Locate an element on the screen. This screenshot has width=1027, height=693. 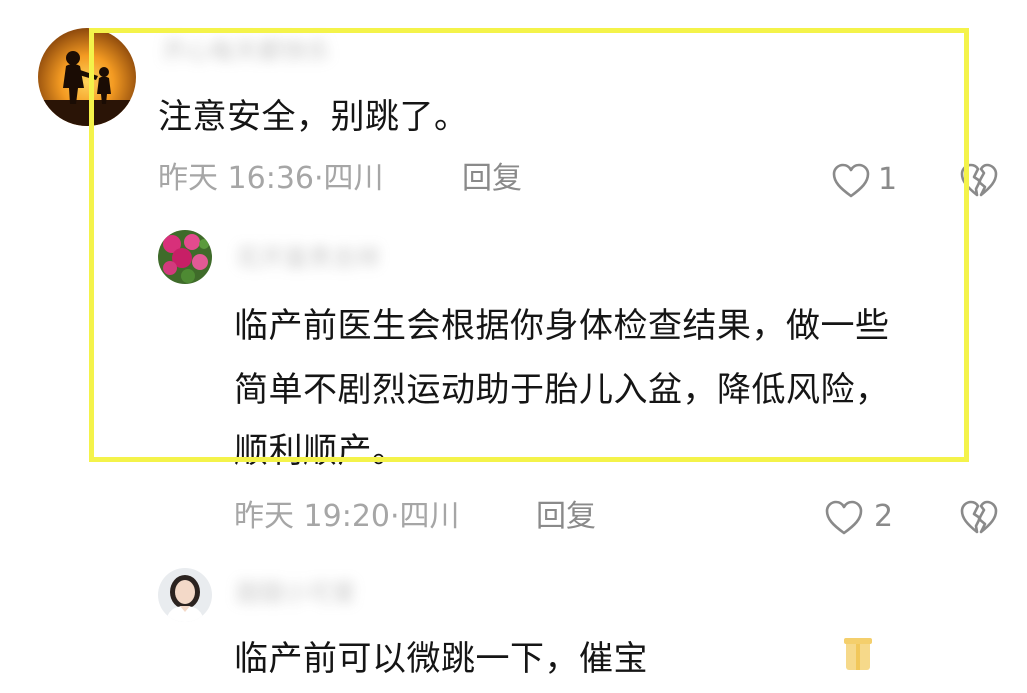
avatar-woman-portrait is located at coordinates (185, 595).